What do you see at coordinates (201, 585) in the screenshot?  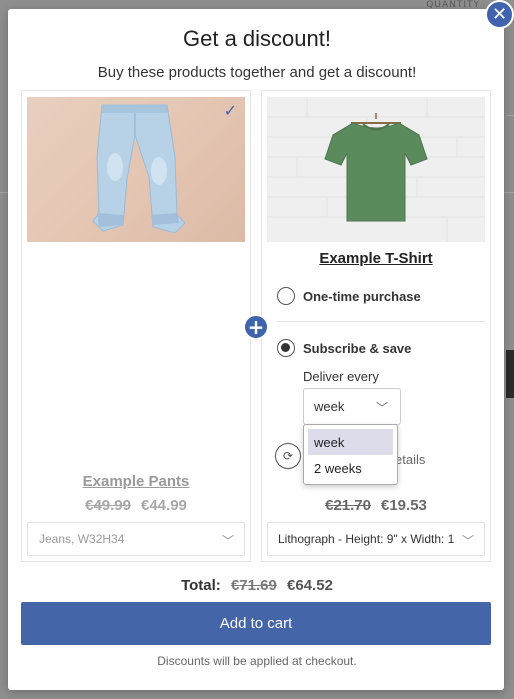 I see `total-label: Total:` at bounding box center [201, 585].